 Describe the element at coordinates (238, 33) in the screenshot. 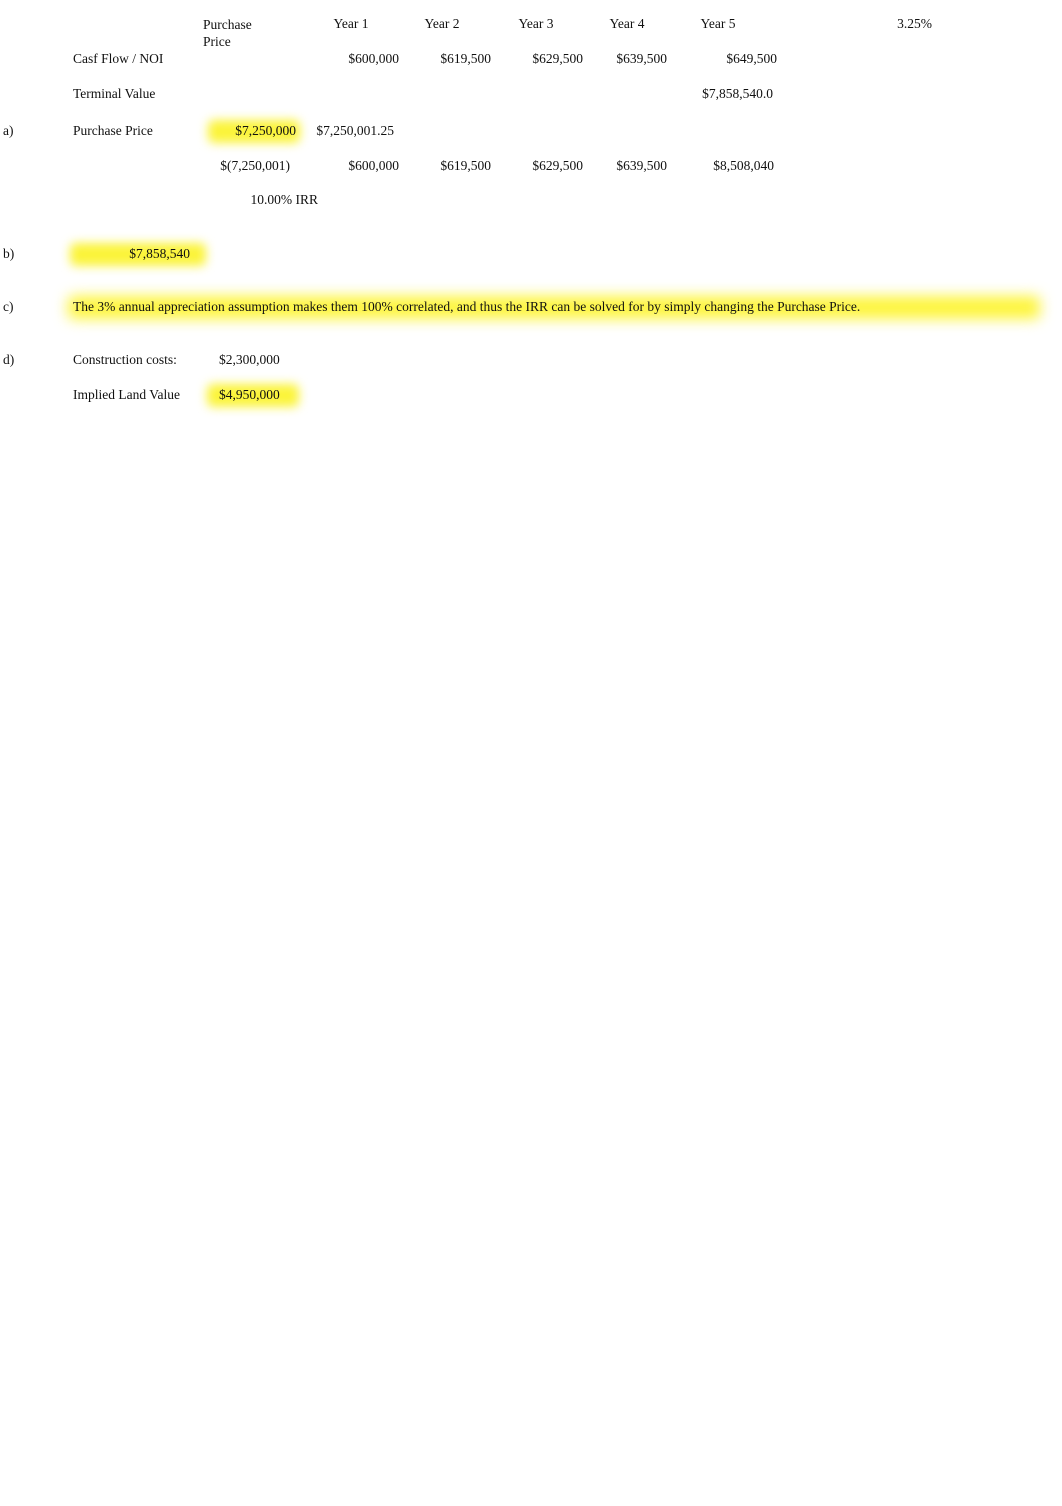

I see `column-header-purchase-price: Purchase Price` at that location.